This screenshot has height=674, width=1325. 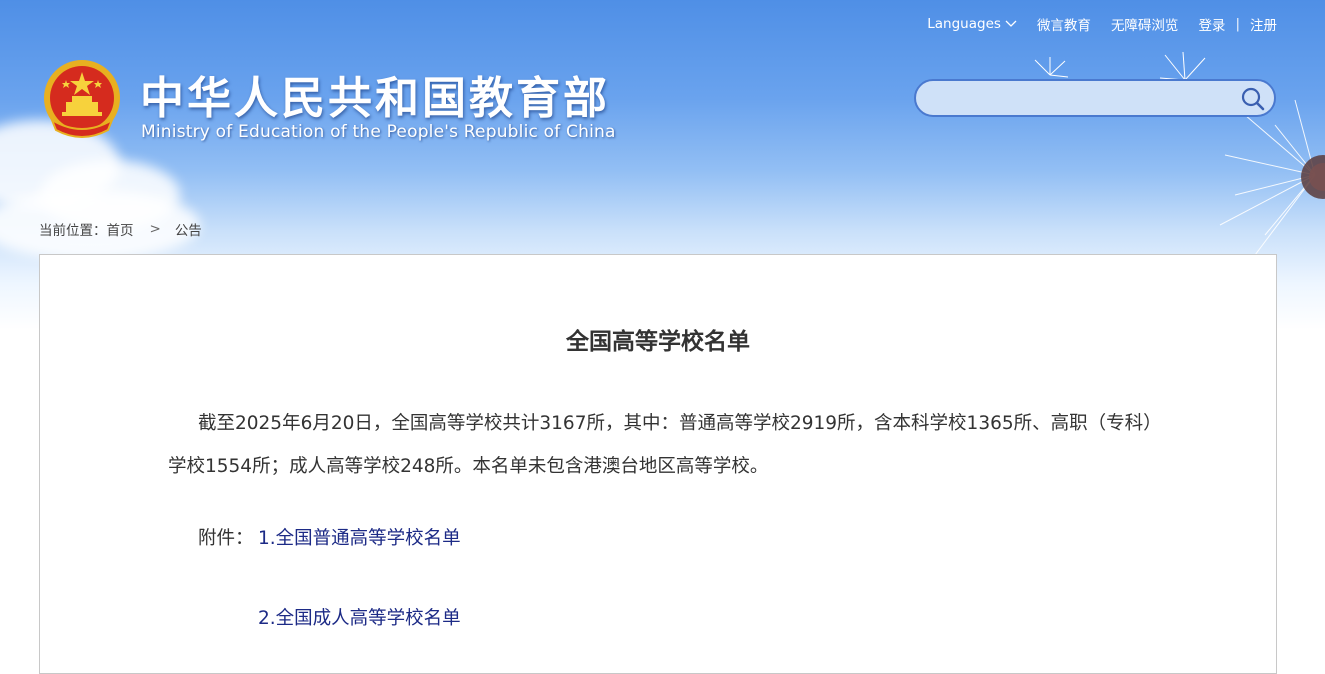 What do you see at coordinates (82, 99) in the screenshot?
I see `national-emblem-icon` at bounding box center [82, 99].